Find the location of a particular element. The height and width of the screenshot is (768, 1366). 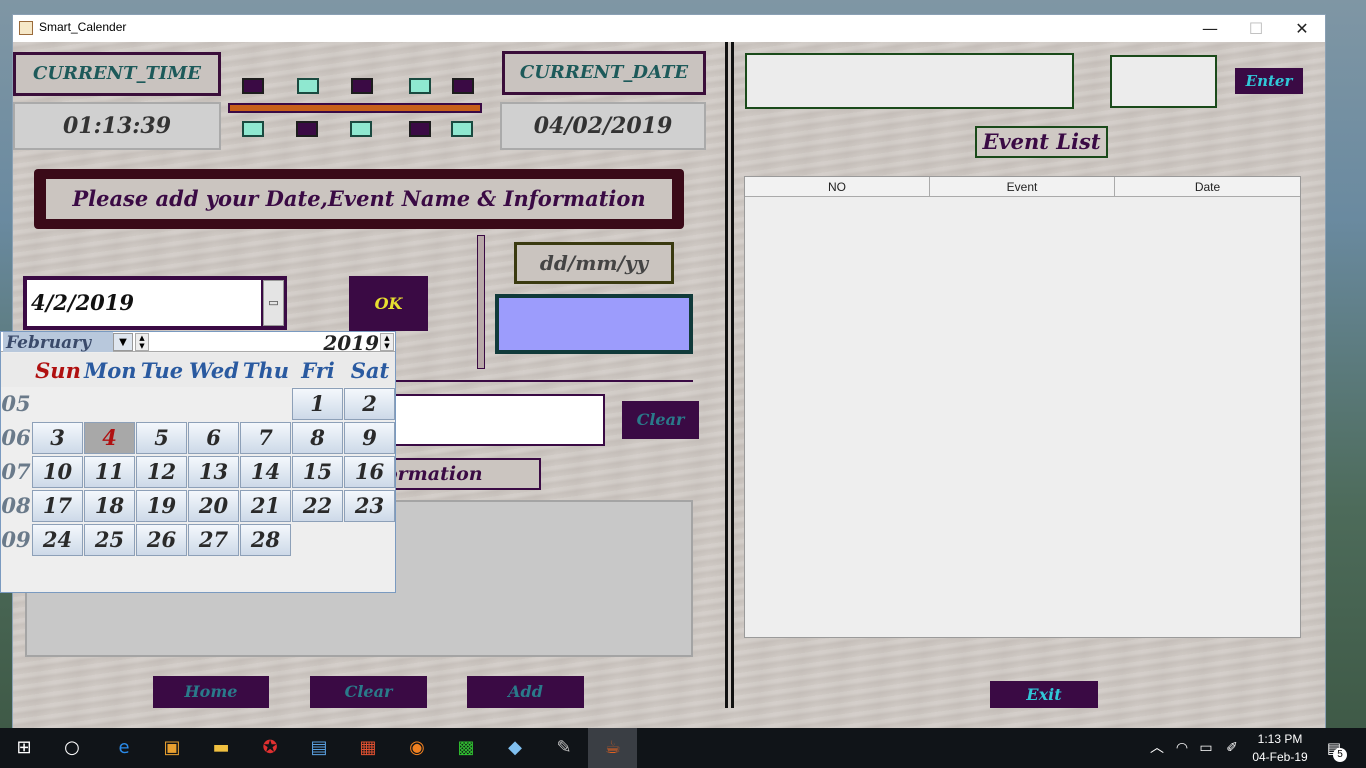

calendar-day: 5 is located at coordinates (161, 438).